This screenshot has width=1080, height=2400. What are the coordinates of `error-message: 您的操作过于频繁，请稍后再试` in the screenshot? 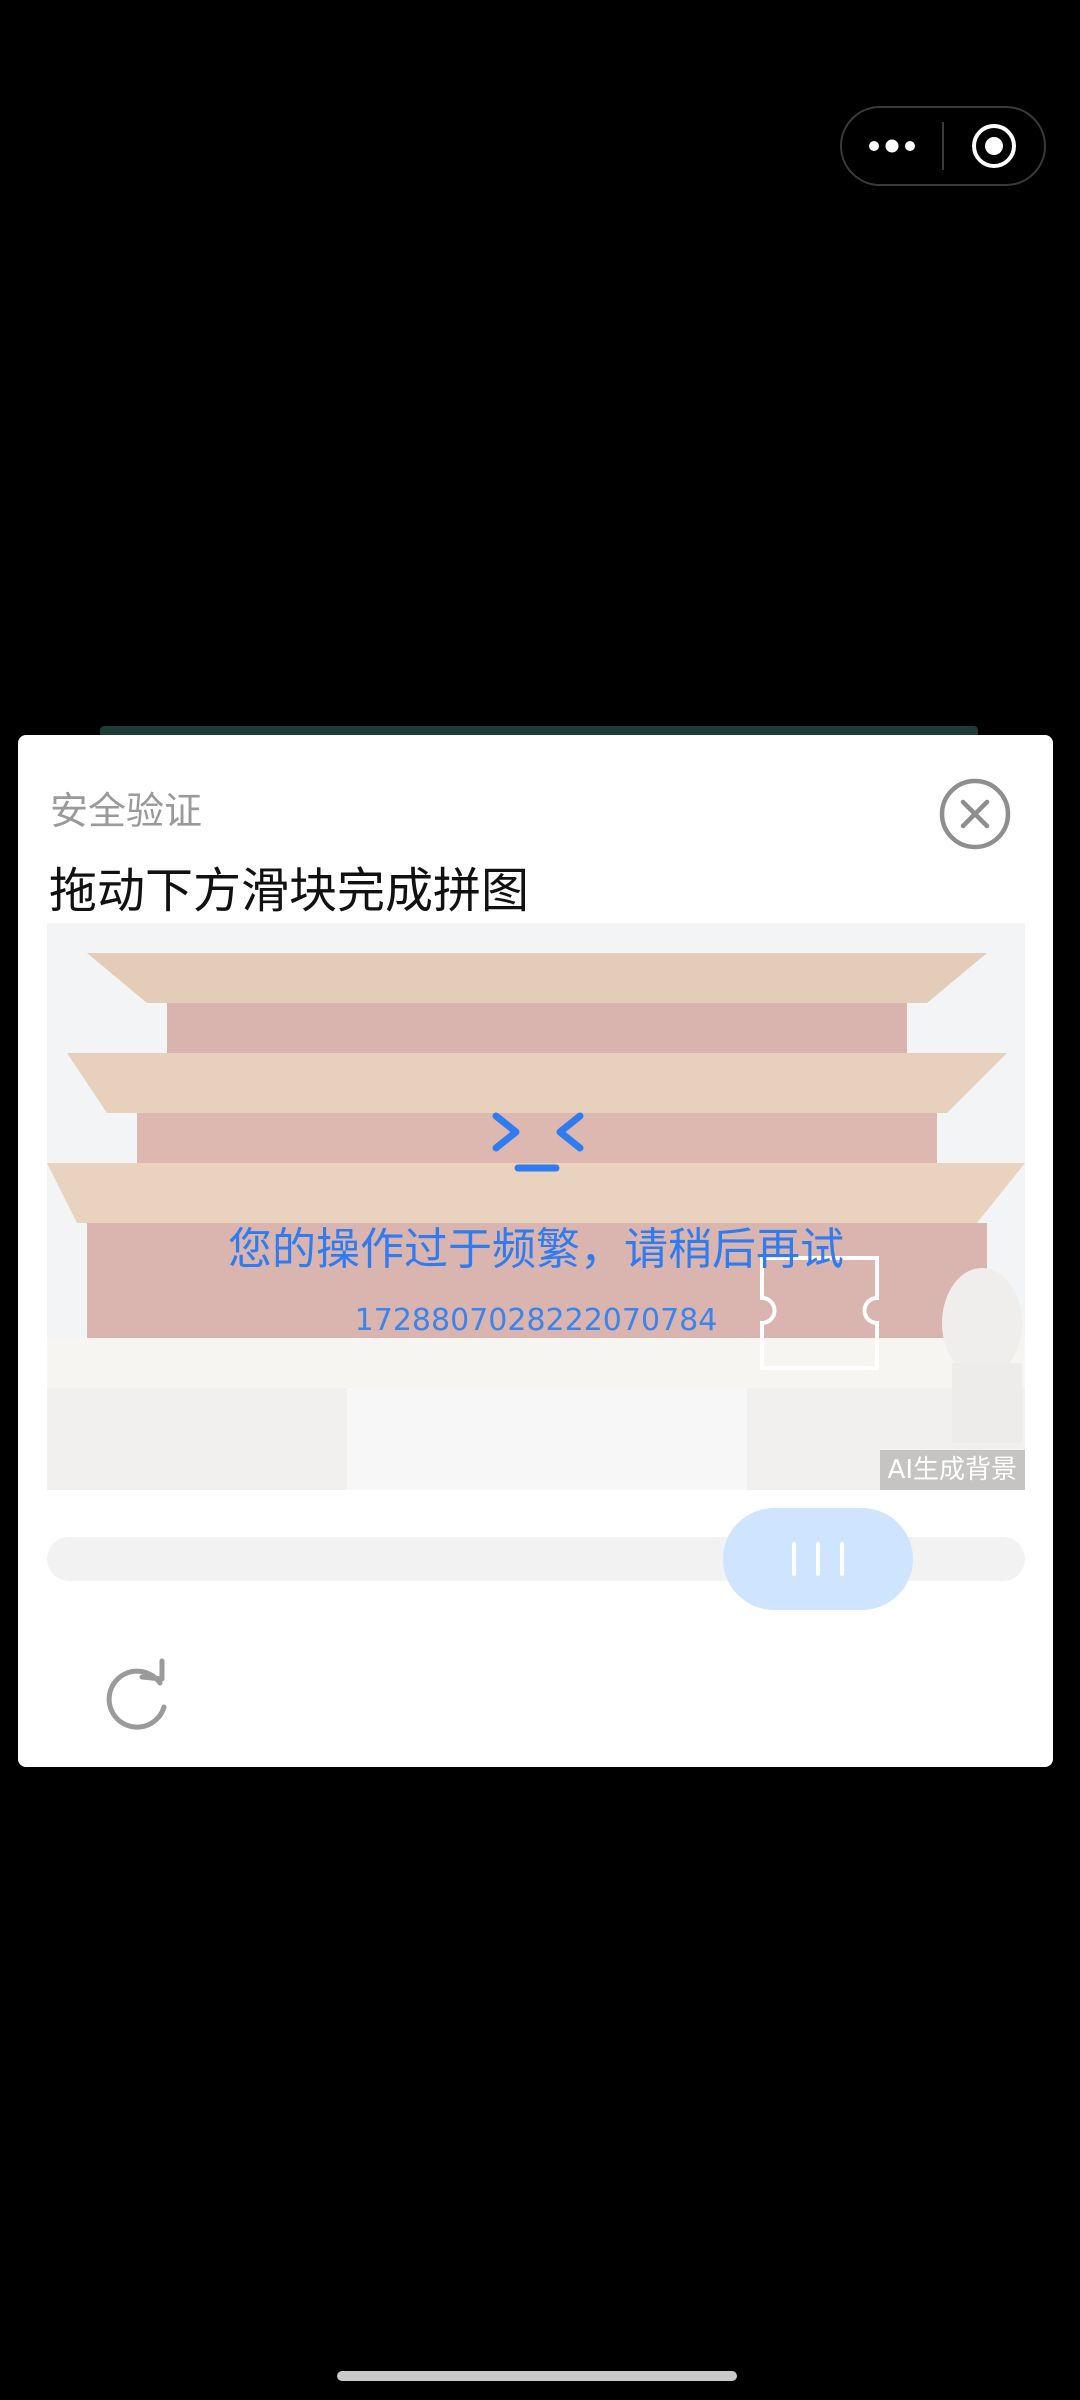 It's located at (536, 1249).